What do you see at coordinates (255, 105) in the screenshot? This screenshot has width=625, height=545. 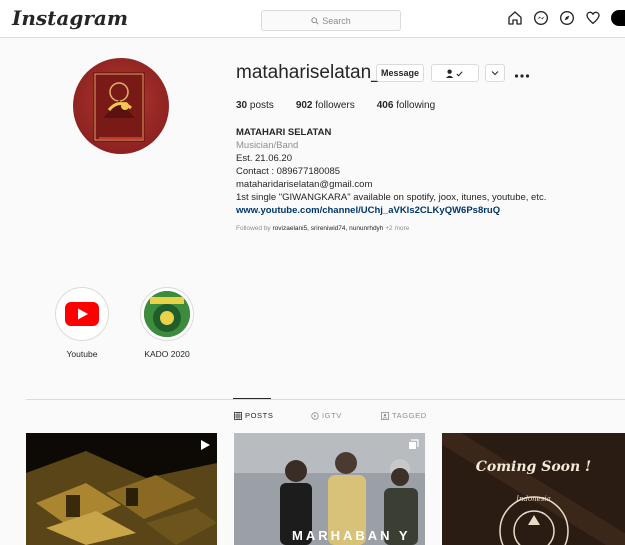 I see `posts-count: 30 posts` at bounding box center [255, 105].